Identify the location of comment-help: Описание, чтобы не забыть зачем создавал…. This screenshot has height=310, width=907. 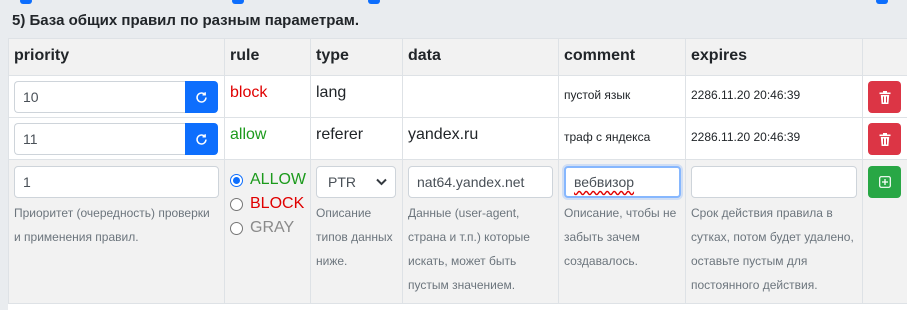
(620, 237).